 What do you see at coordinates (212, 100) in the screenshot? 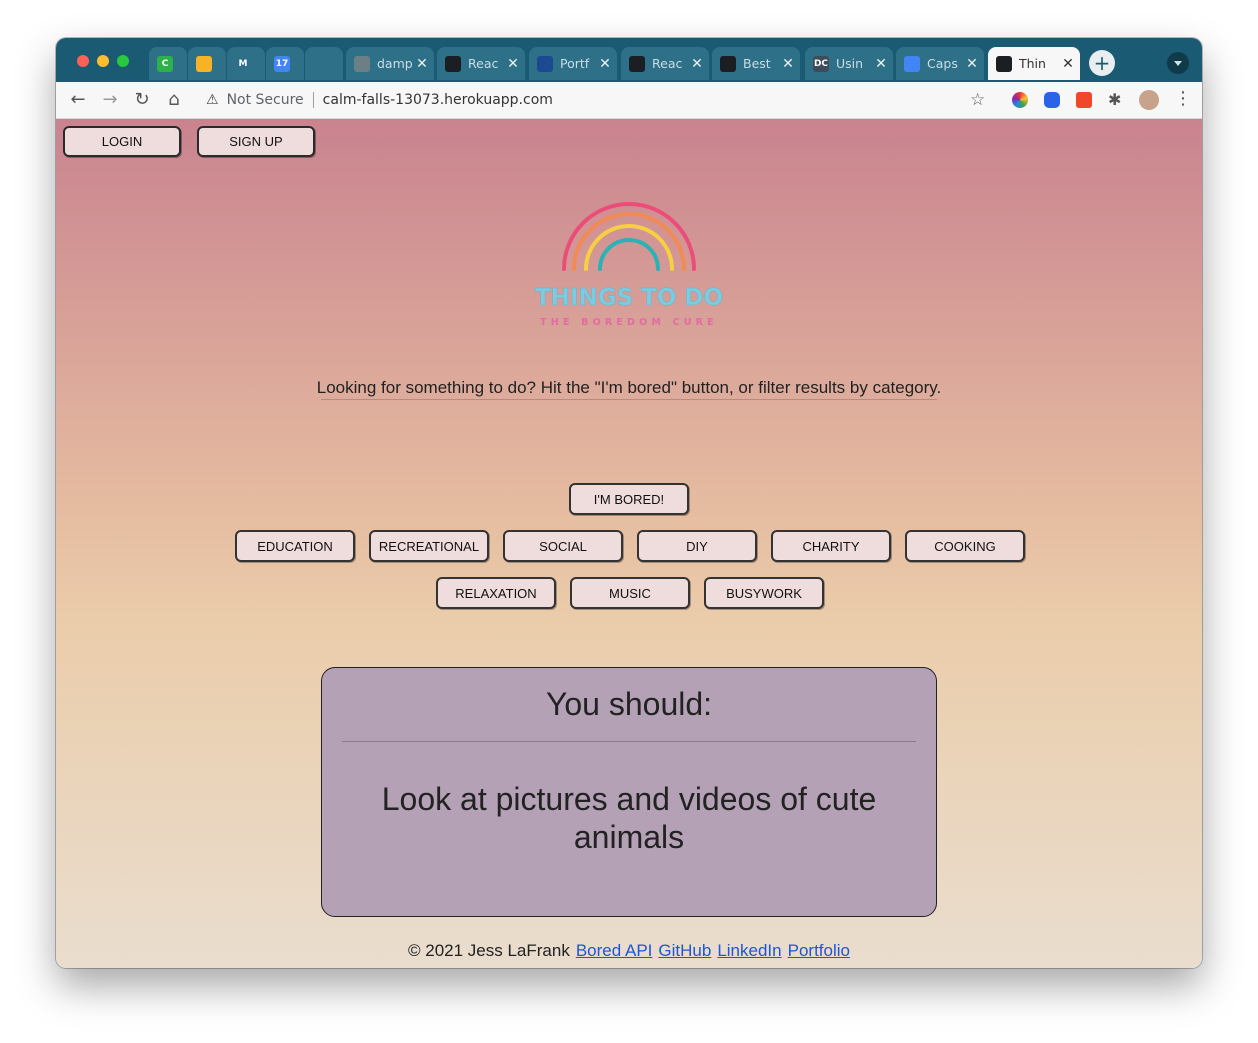
I see `warning-icon: ⚠` at bounding box center [212, 100].